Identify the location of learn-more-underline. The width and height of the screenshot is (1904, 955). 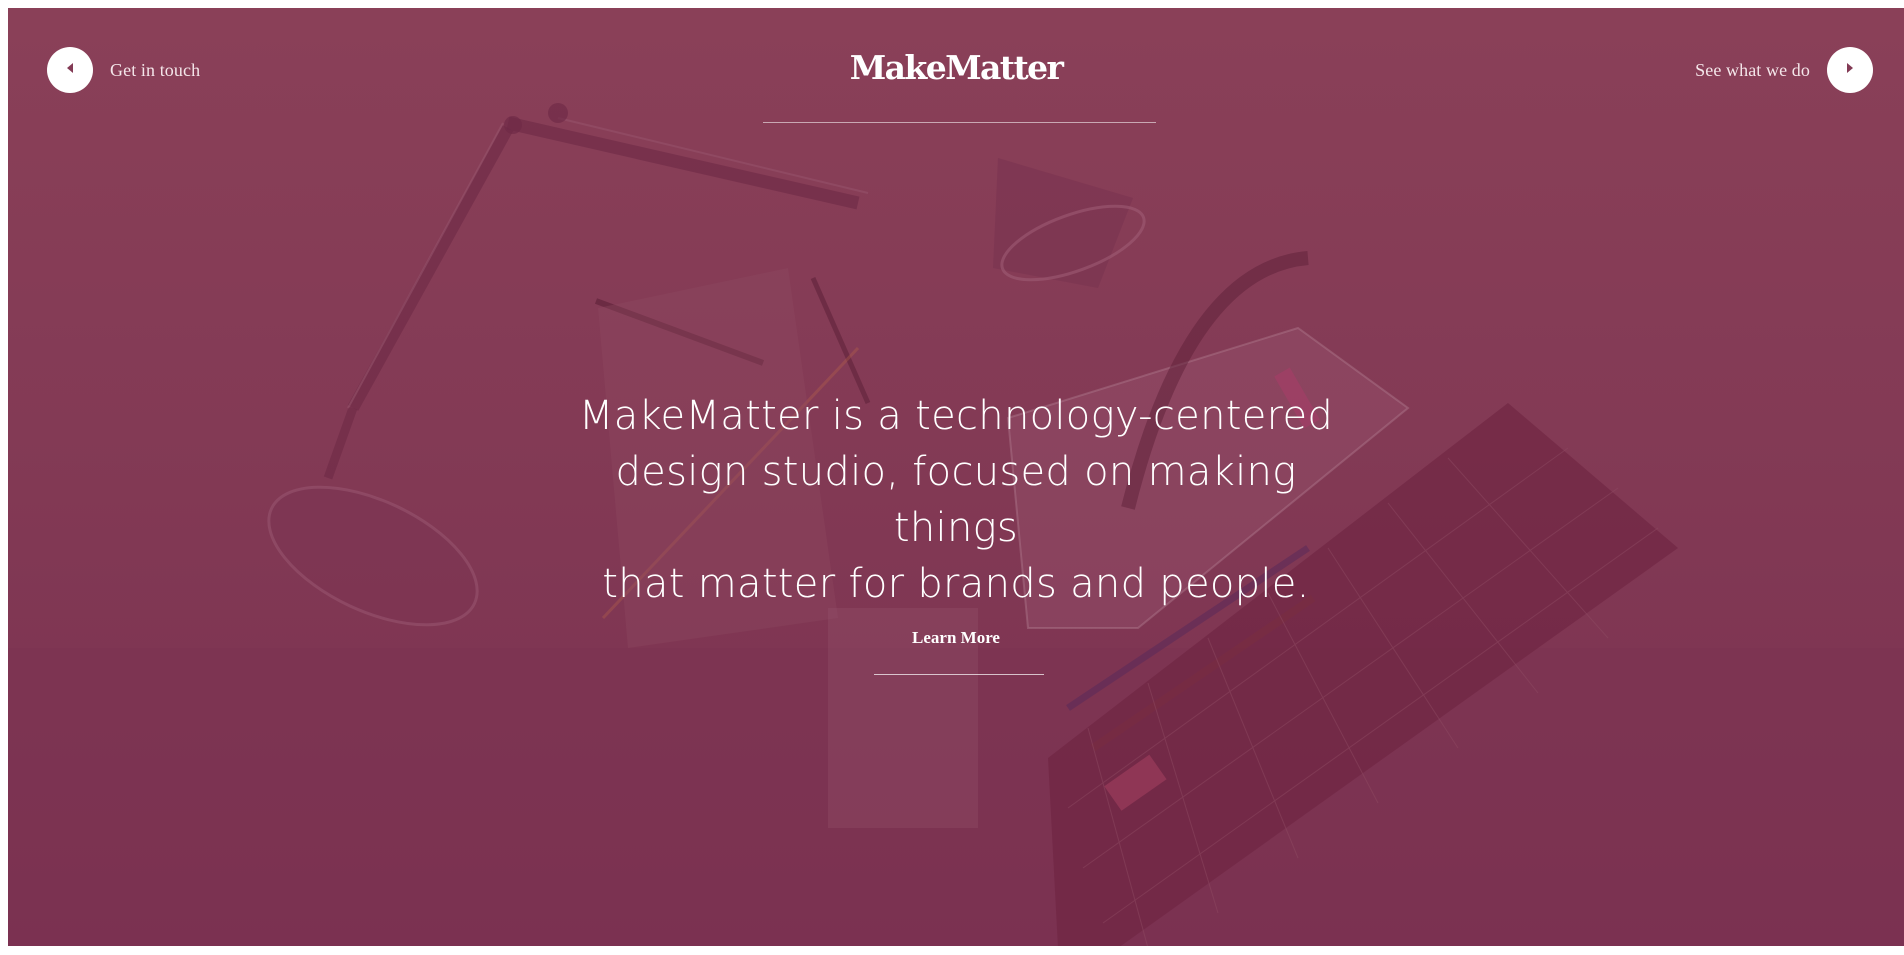
(959, 674).